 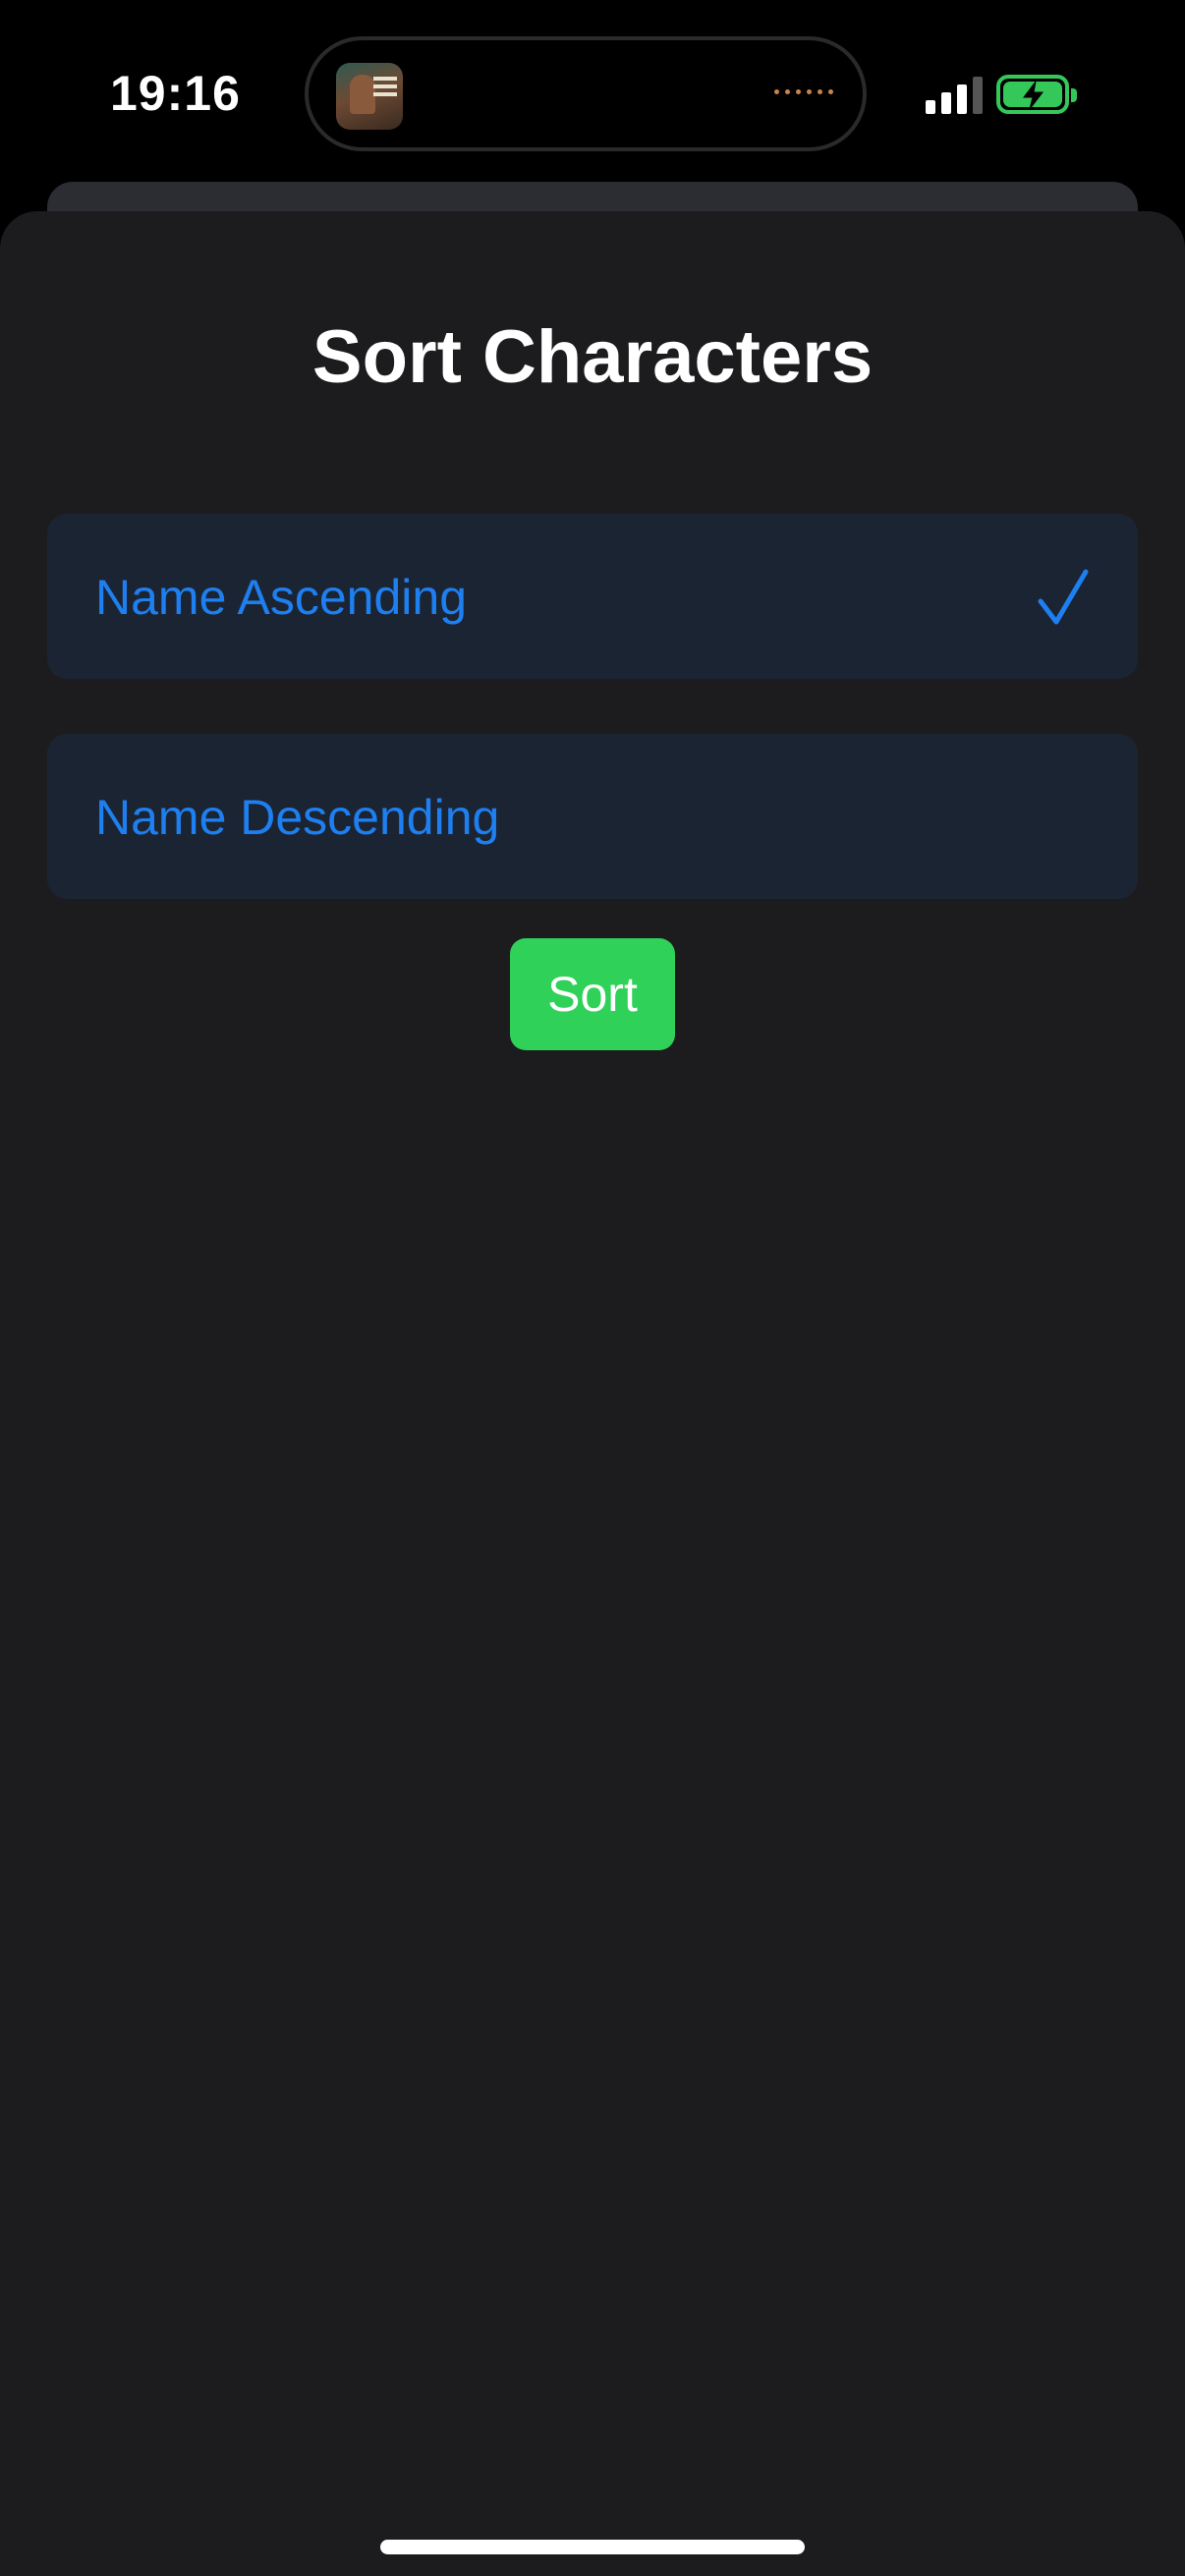 I want to click on home-indicator, so click(x=592, y=2547).